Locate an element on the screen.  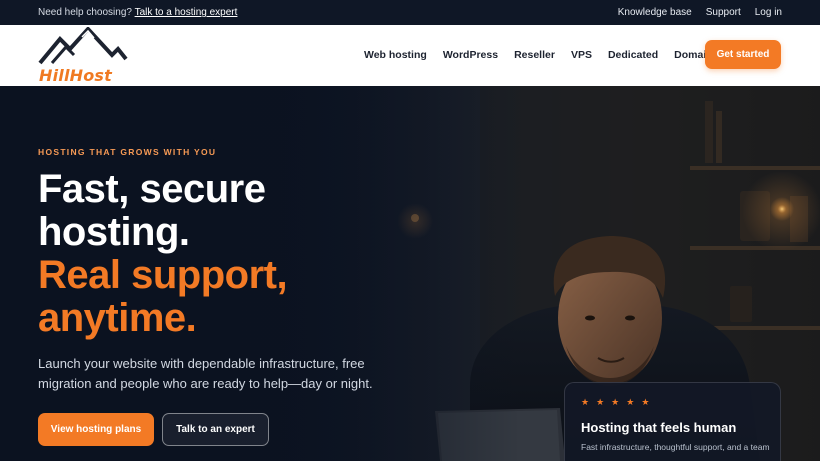
hillhost-logo: HillHost is located at coordinates (88, 55).